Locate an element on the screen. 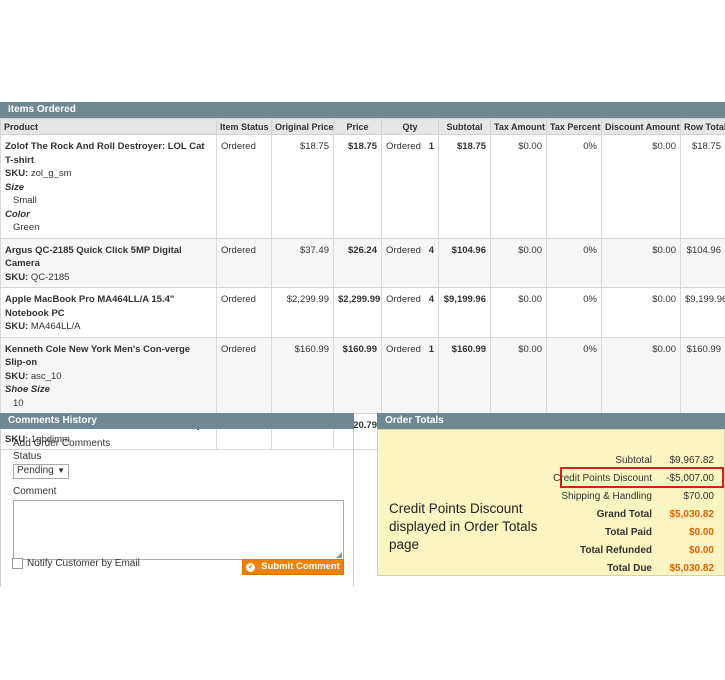 The width and height of the screenshot is (725, 680). row-total-cell: $104.96 is located at coordinates (702, 263).